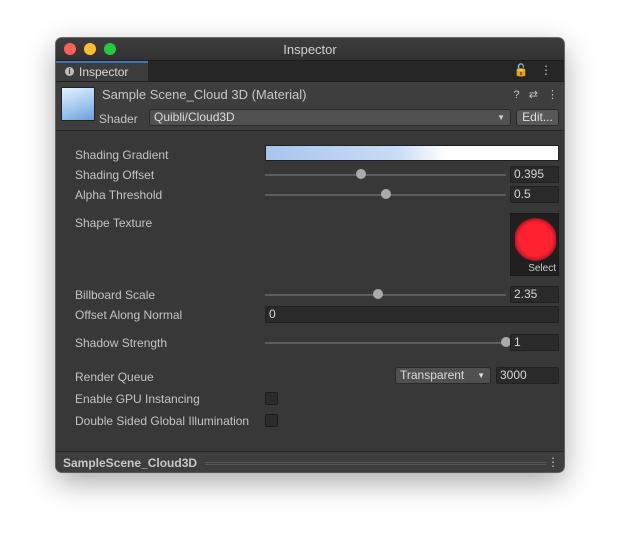  What do you see at coordinates (271, 398) in the screenshot?
I see `gpu-instancing-checkbox` at bounding box center [271, 398].